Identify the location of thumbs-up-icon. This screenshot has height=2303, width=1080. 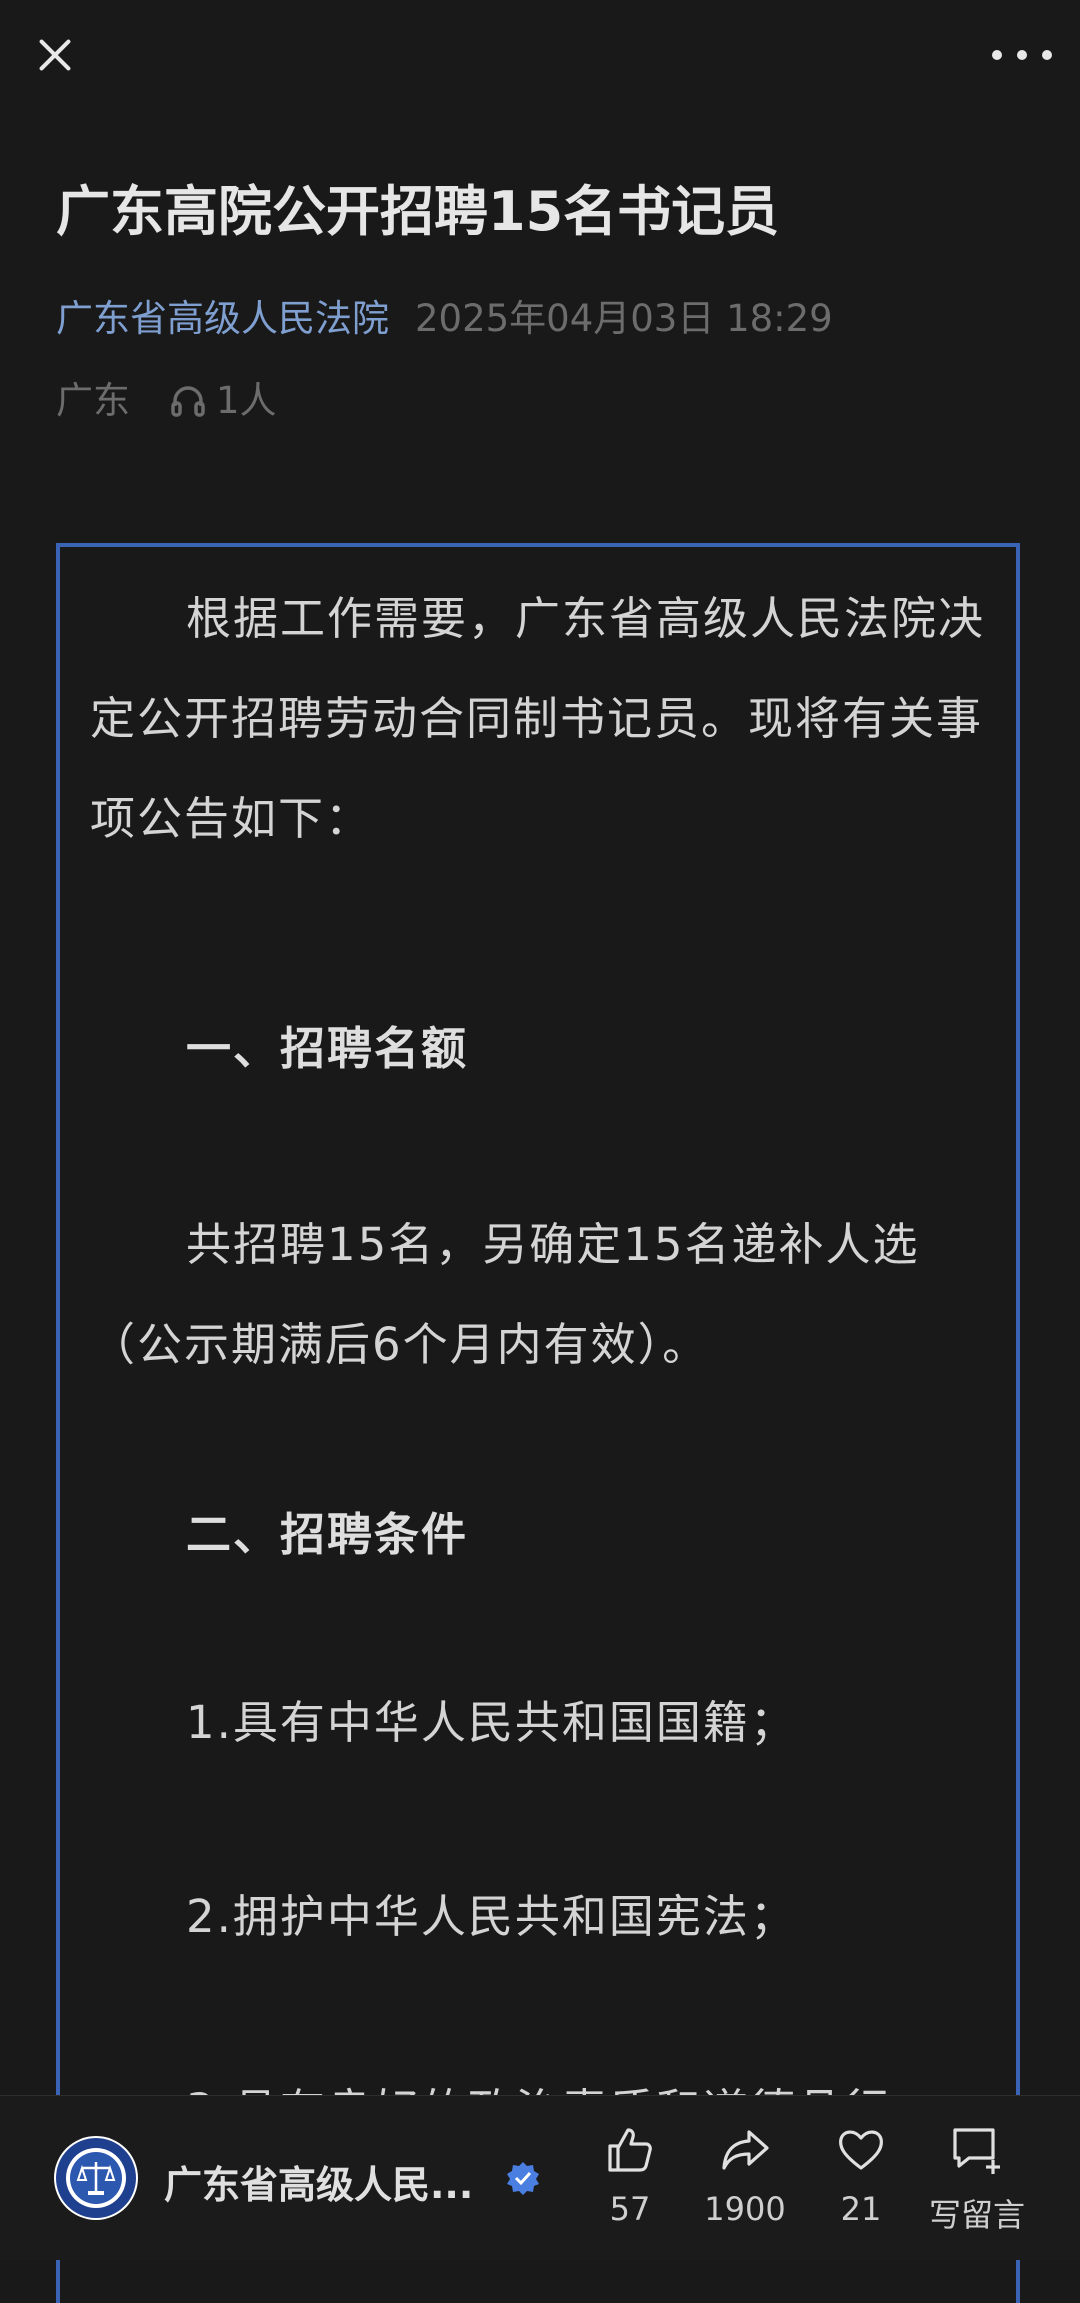
(630, 2150).